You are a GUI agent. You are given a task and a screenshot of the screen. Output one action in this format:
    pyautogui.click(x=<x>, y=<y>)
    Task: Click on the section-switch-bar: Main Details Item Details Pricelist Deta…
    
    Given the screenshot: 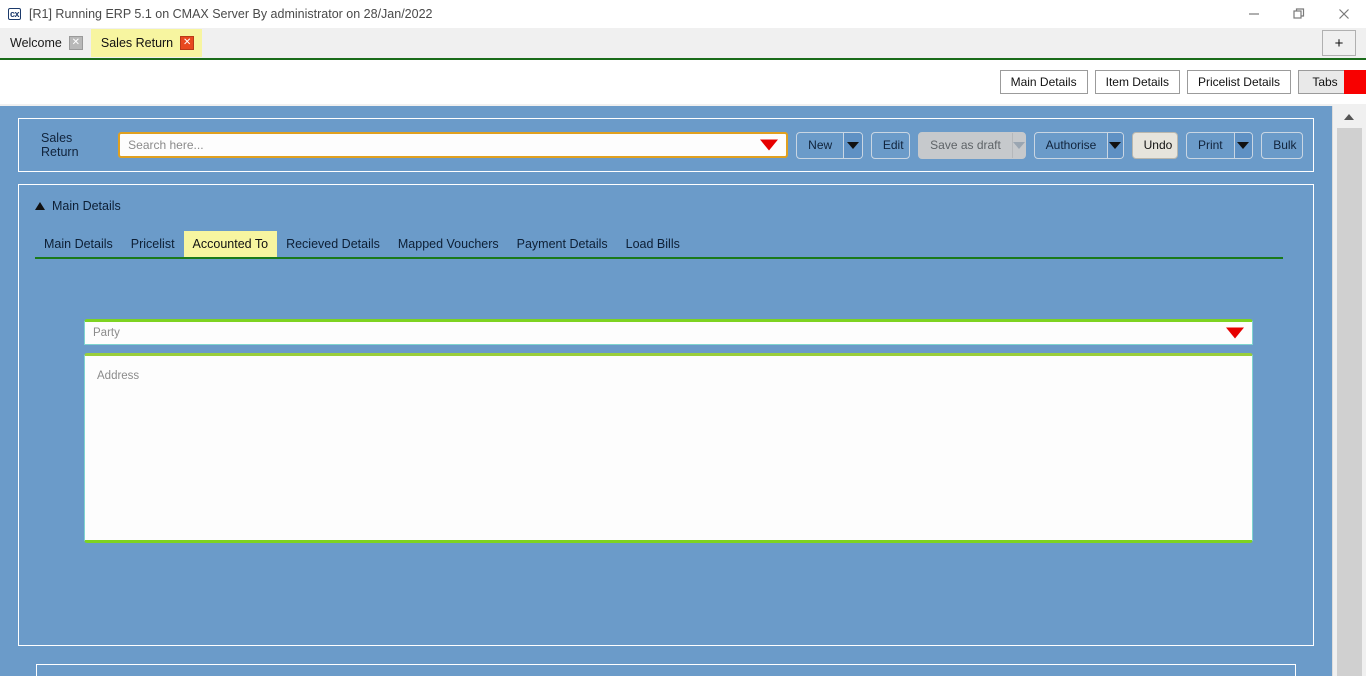 What is the action you would take?
    pyautogui.click(x=683, y=82)
    